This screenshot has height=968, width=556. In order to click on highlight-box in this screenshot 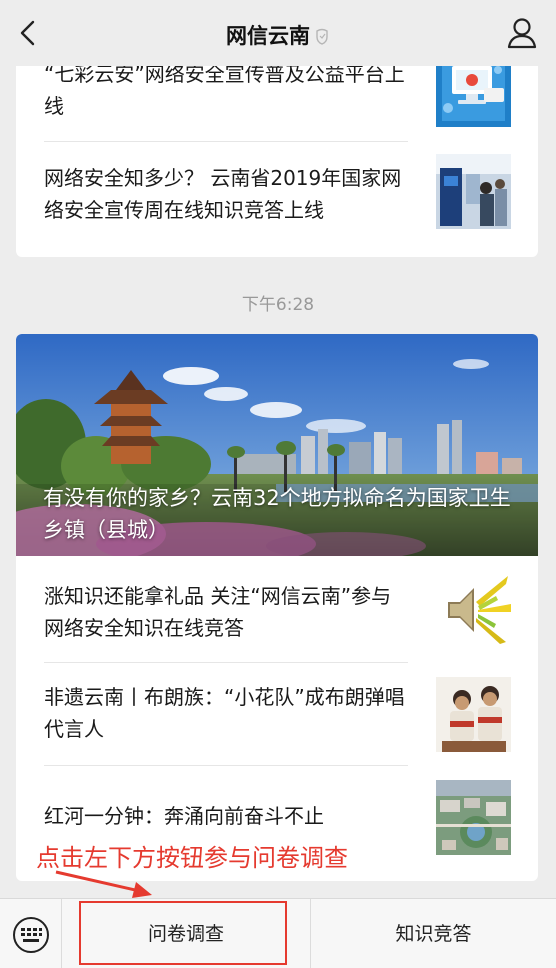, I will do `click(183, 933)`.